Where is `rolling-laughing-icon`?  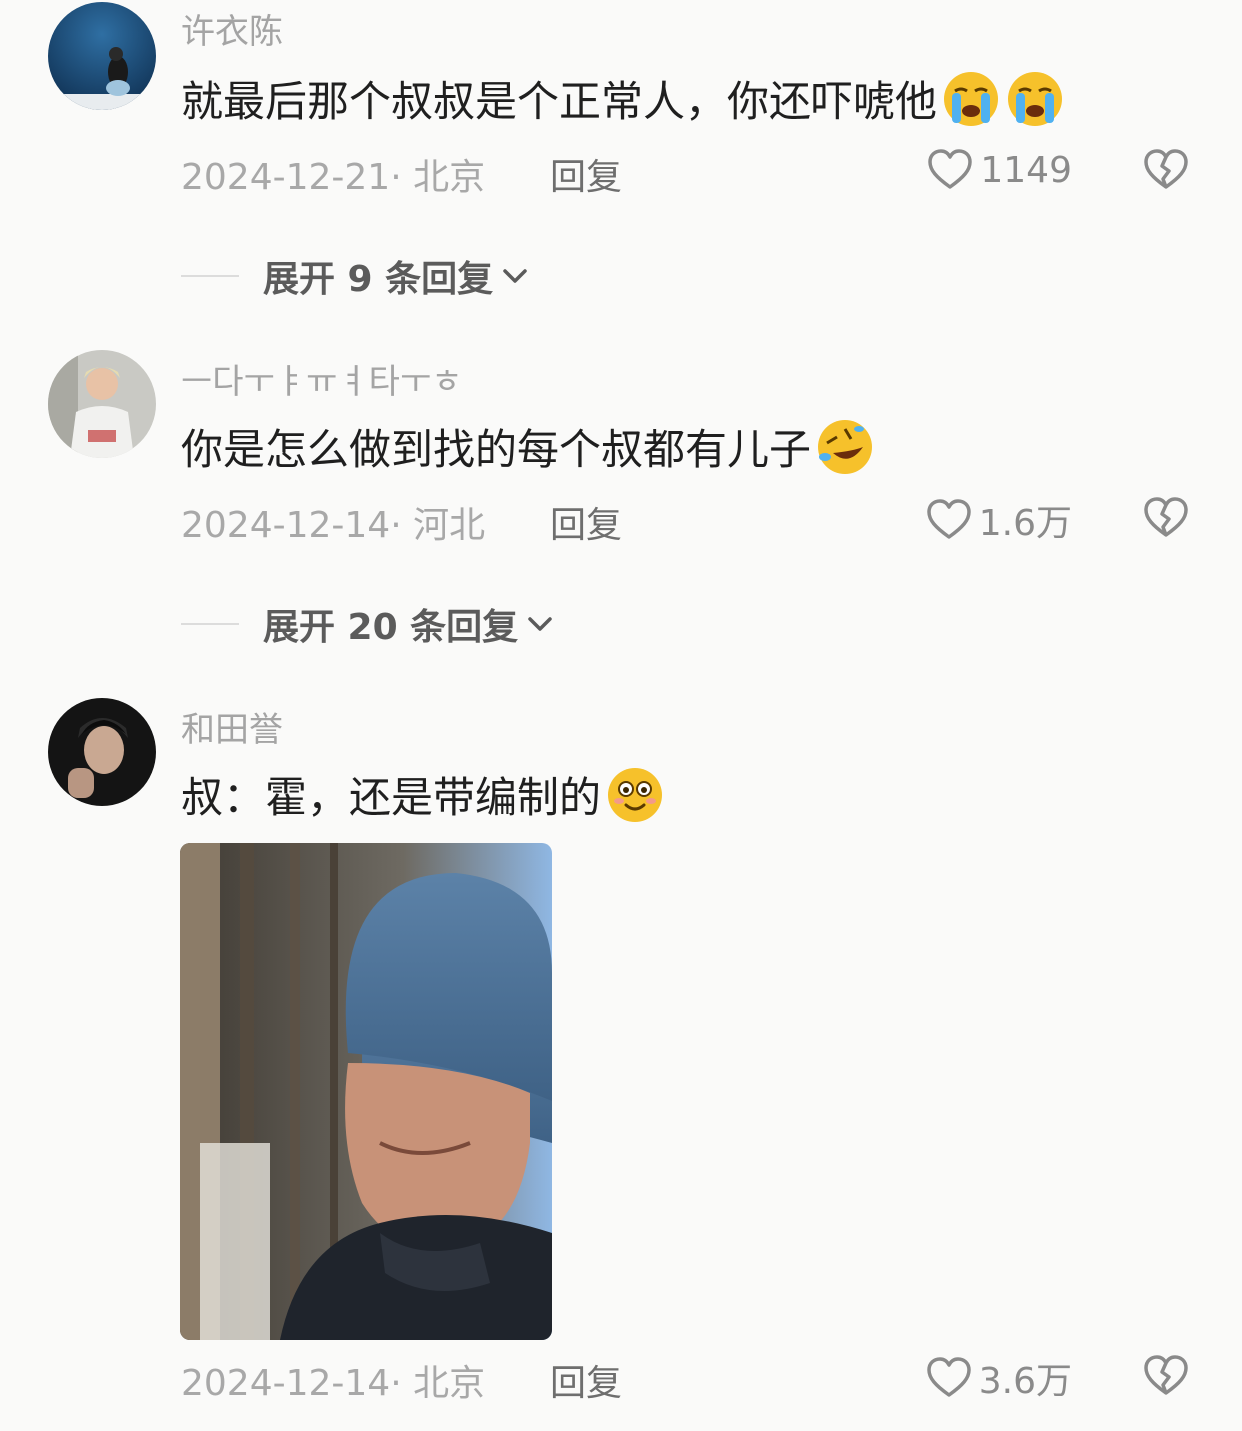 rolling-laughing-icon is located at coordinates (845, 446).